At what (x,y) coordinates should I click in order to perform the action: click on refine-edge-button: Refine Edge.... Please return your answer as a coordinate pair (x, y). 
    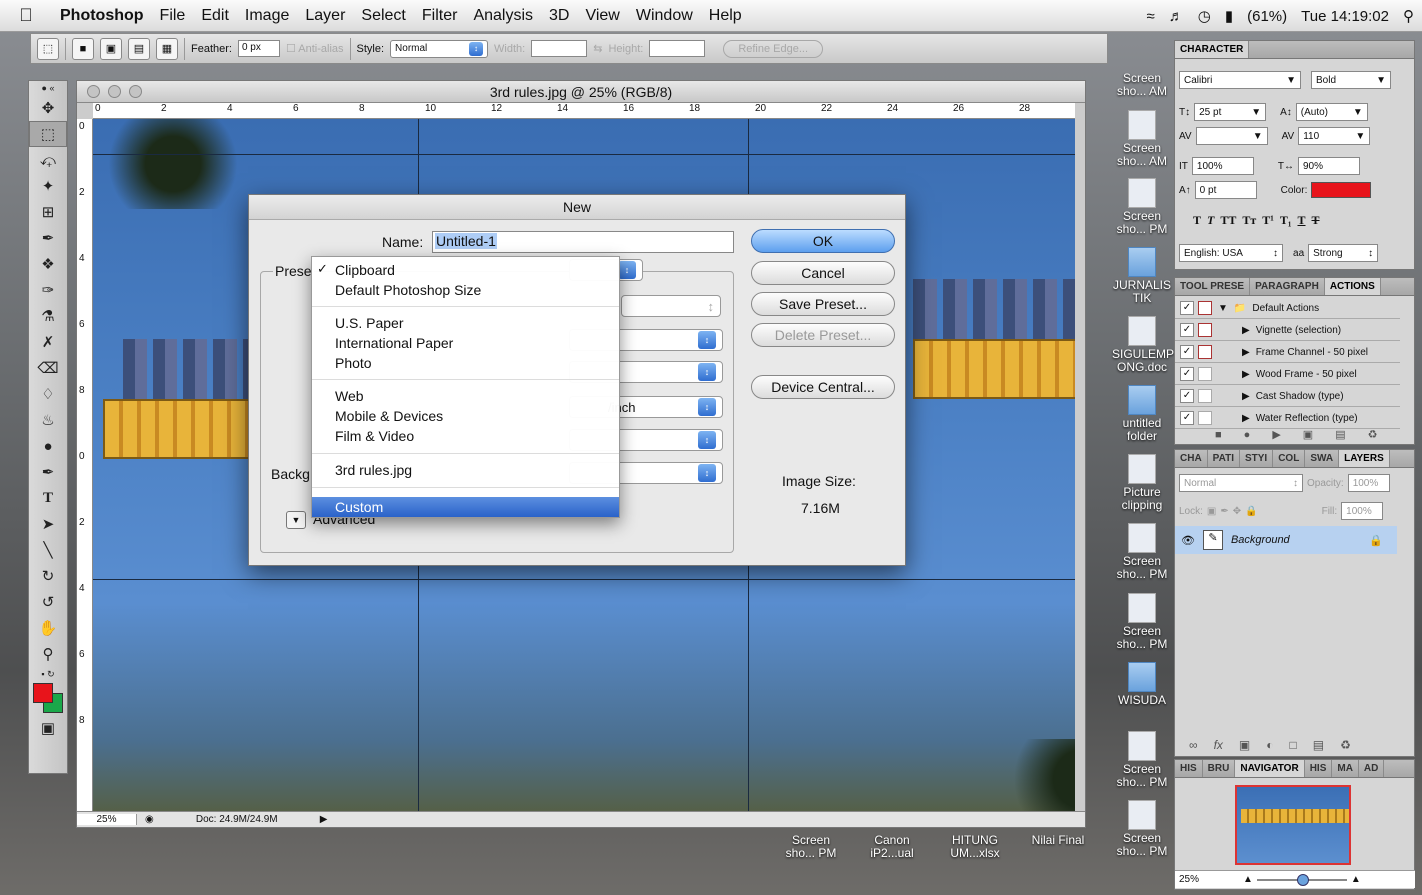
    Looking at the image, I should click on (773, 48).